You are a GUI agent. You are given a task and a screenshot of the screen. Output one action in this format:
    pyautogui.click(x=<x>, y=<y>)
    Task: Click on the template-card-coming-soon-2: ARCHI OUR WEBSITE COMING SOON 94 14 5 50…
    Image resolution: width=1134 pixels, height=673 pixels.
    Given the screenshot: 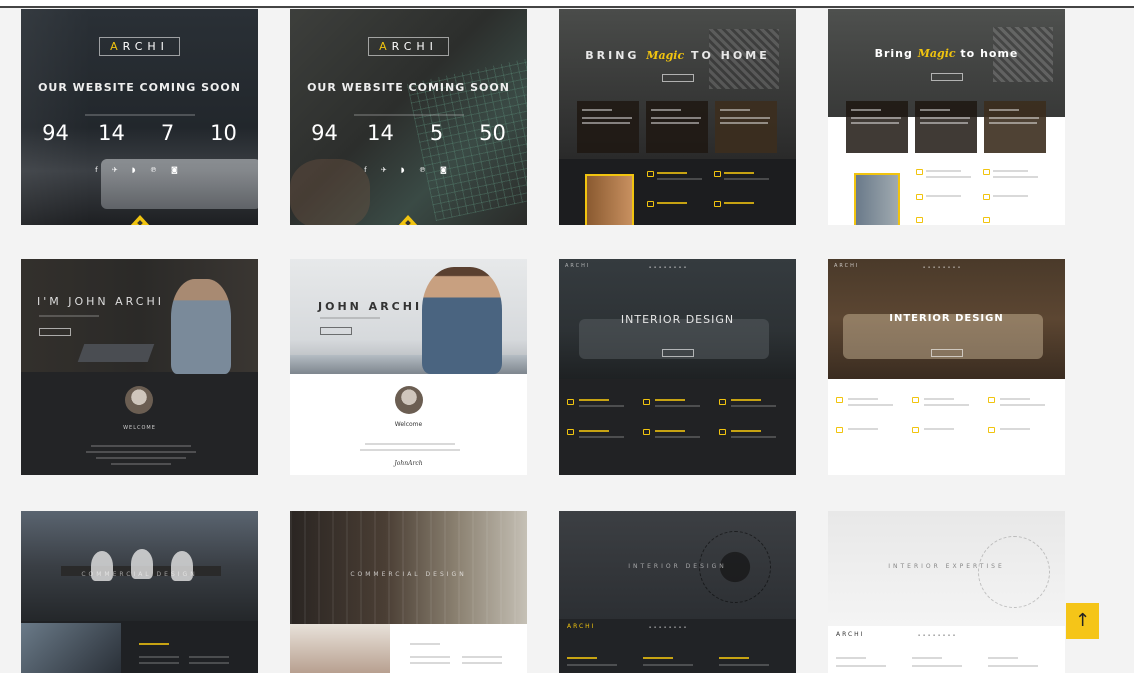 What is the action you would take?
    pyautogui.click(x=408, y=117)
    